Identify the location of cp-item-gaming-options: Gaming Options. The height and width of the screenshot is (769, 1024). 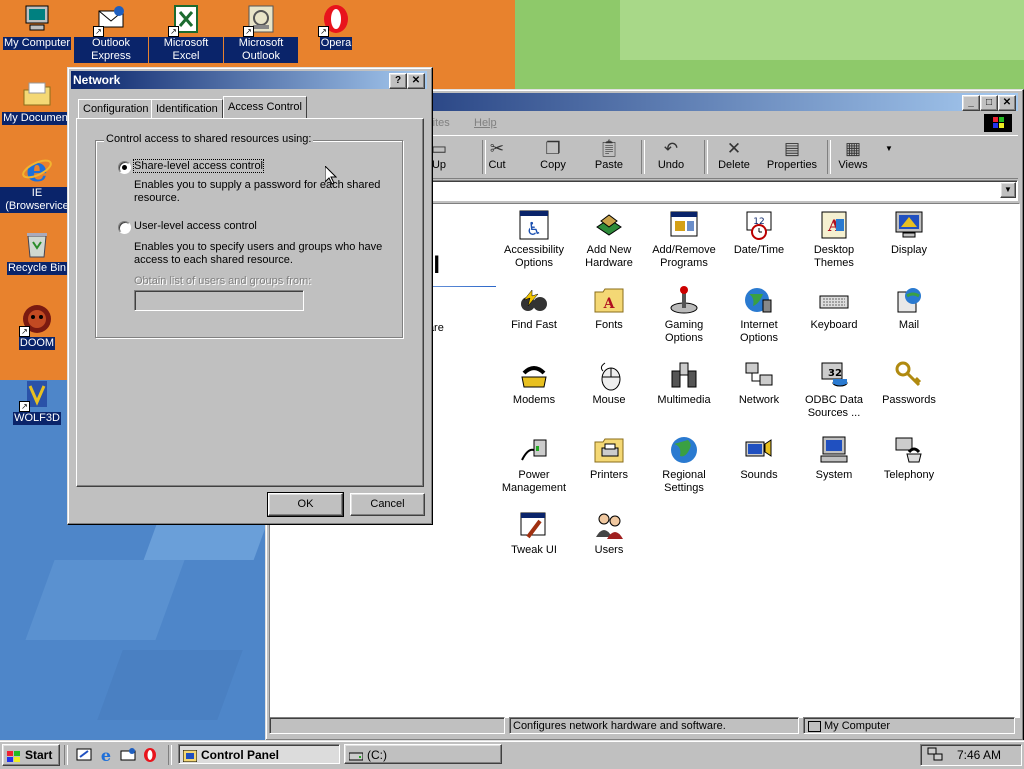
(684, 314).